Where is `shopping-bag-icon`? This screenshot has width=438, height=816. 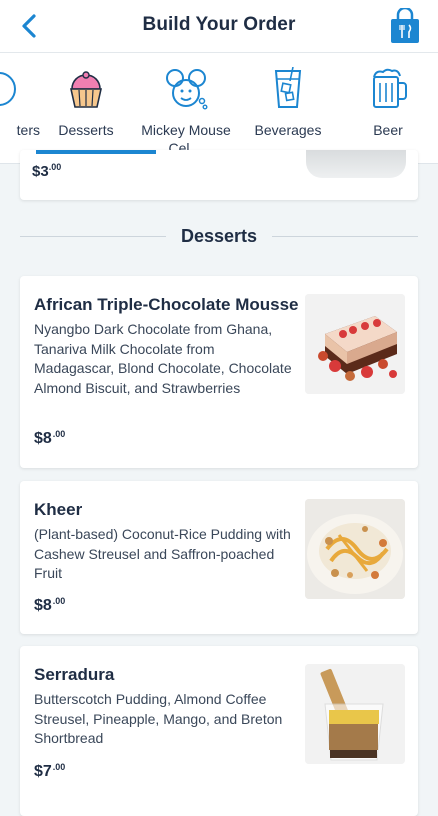 shopping-bag-icon is located at coordinates (405, 26).